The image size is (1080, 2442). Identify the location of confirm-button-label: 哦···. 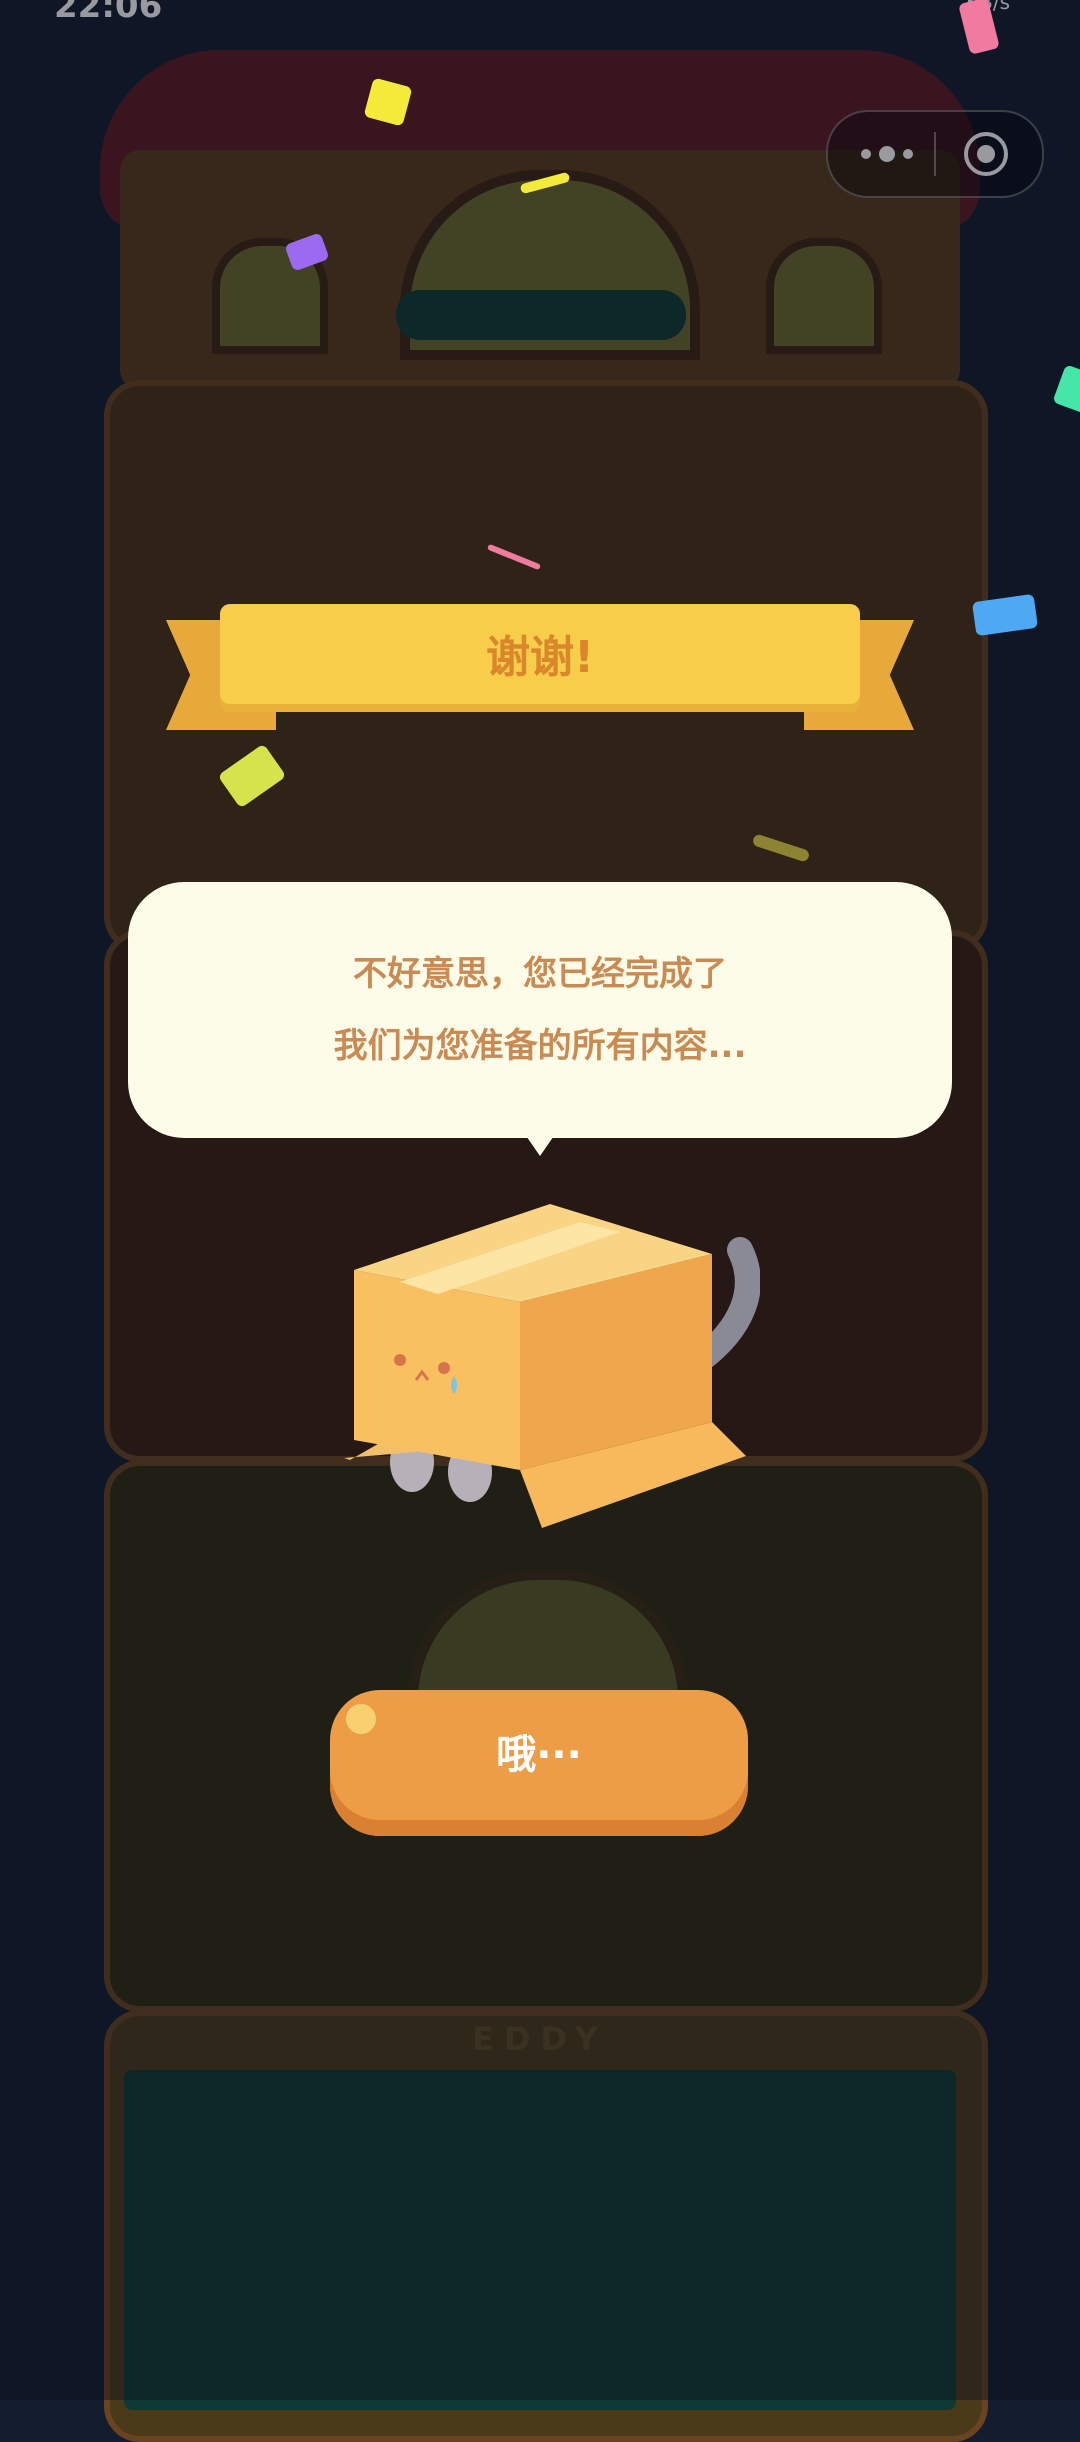
(539, 1755).